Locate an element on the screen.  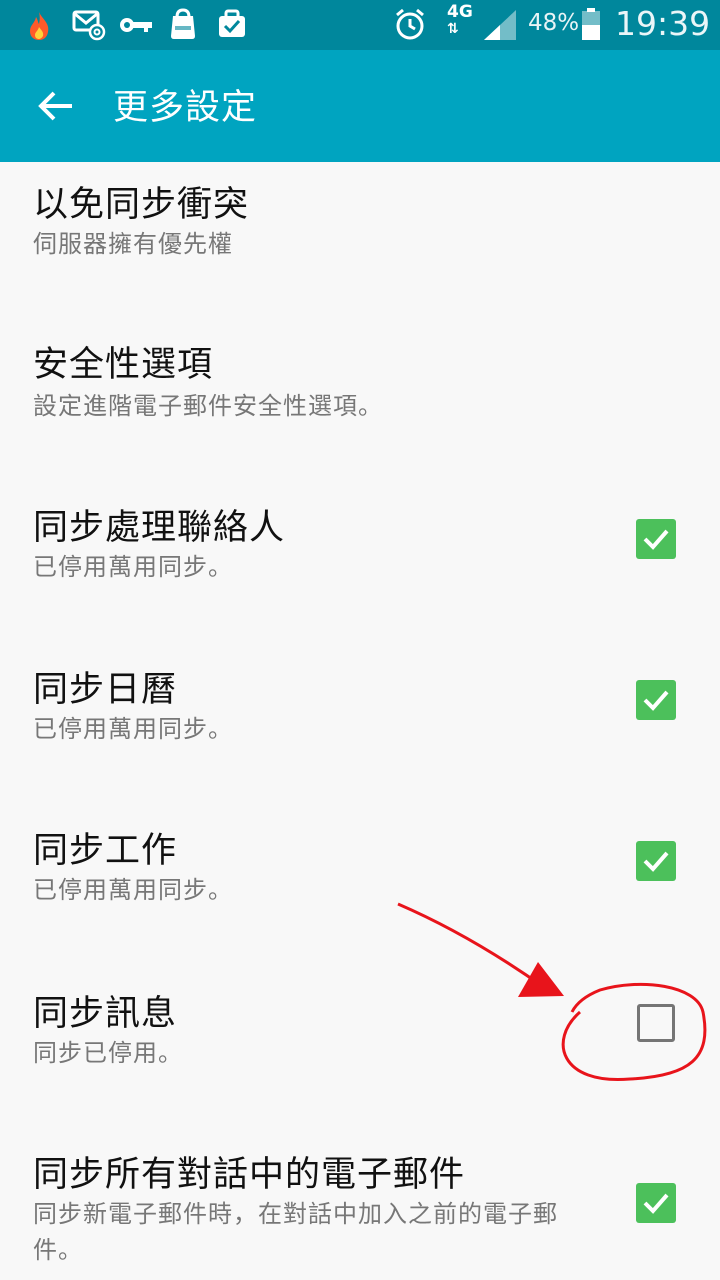
sync-tasks-checkbox is located at coordinates (656, 861).